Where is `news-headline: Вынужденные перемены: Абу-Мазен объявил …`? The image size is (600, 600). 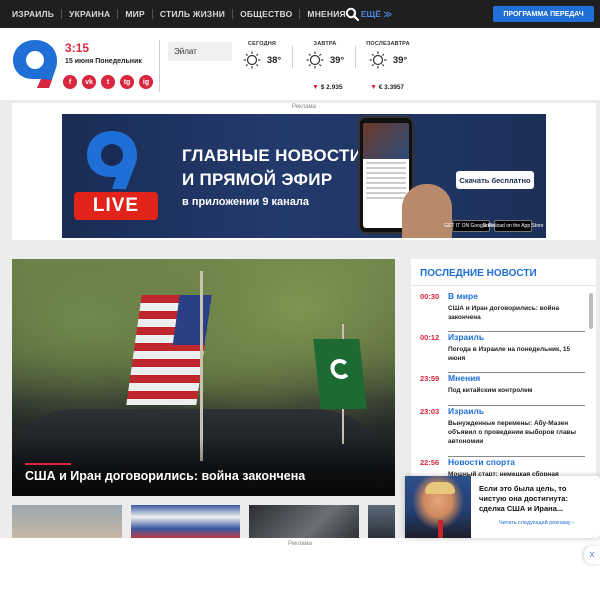 news-headline: Вынужденные перемены: Абу-Мазен объявил … is located at coordinates (516, 432).